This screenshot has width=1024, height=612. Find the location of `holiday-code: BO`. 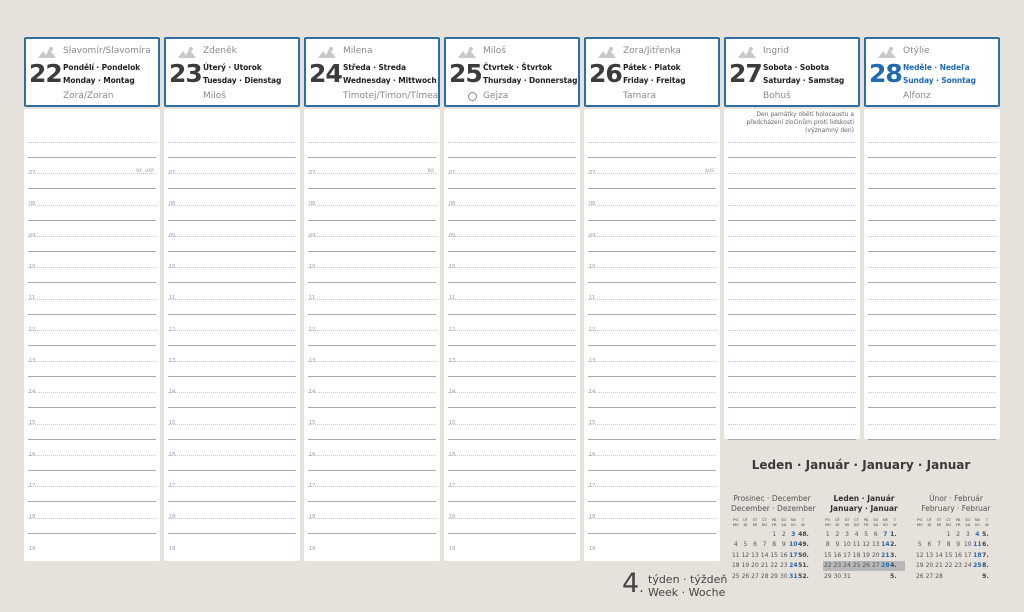

holiday-code: BO is located at coordinates (430, 171).